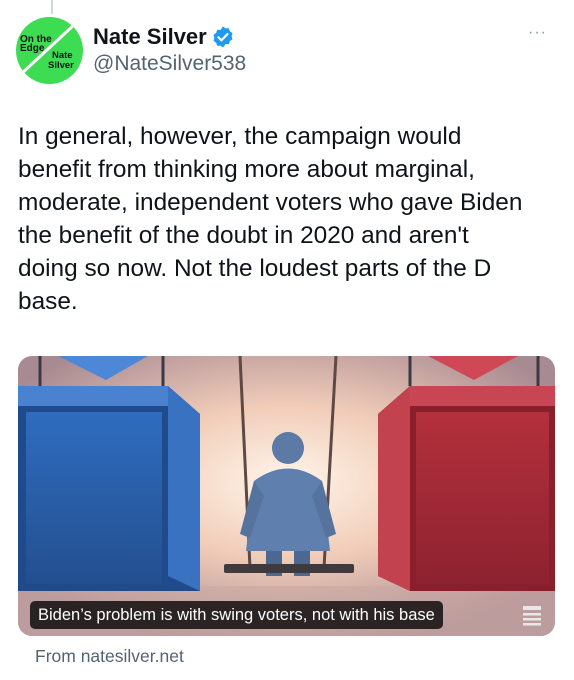 This screenshot has height=680, width=574. Describe the element at coordinates (150, 37) in the screenshot. I see `author-name: Nate Silver` at that location.